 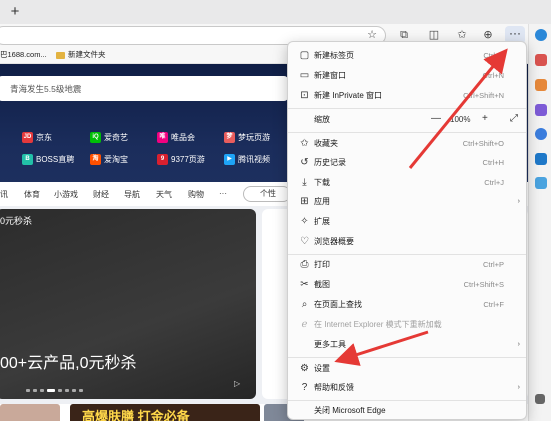 I want to click on copilot-icon, so click(x=541, y=35).